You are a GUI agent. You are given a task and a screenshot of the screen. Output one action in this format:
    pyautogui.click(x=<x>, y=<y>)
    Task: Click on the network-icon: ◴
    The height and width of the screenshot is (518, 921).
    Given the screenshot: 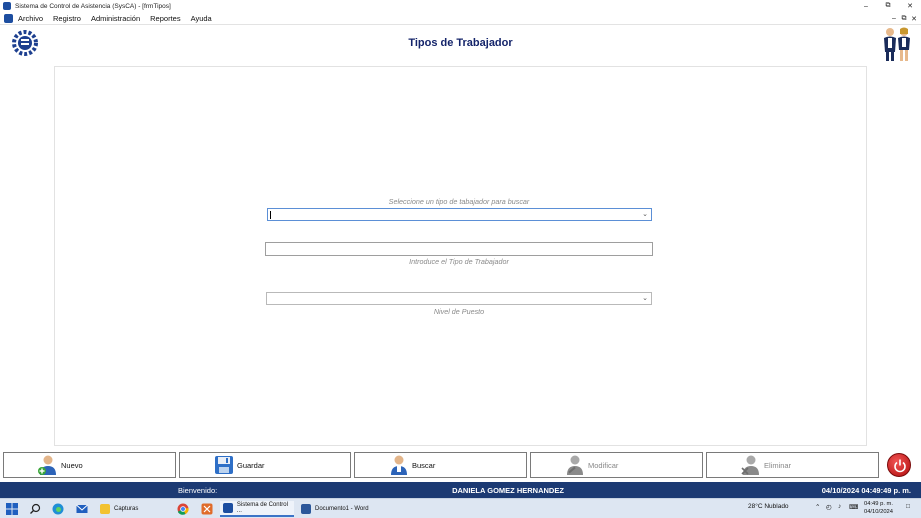 What is the action you would take?
    pyautogui.click(x=829, y=507)
    